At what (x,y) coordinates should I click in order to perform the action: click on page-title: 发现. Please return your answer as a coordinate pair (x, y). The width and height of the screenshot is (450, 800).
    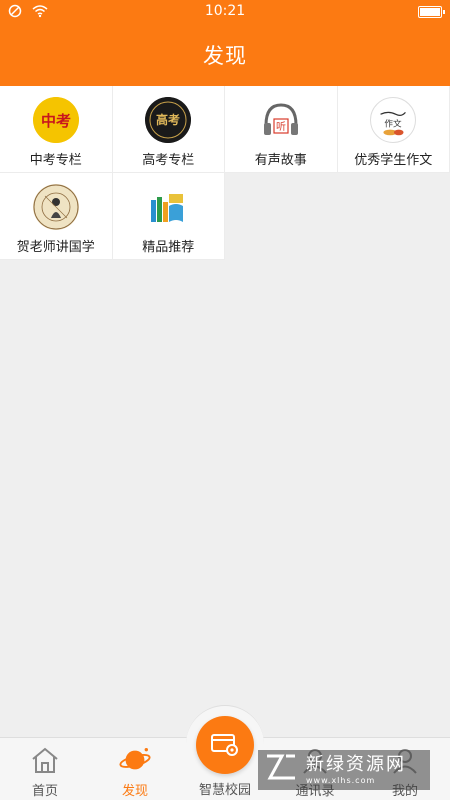
    Looking at the image, I should click on (225, 56).